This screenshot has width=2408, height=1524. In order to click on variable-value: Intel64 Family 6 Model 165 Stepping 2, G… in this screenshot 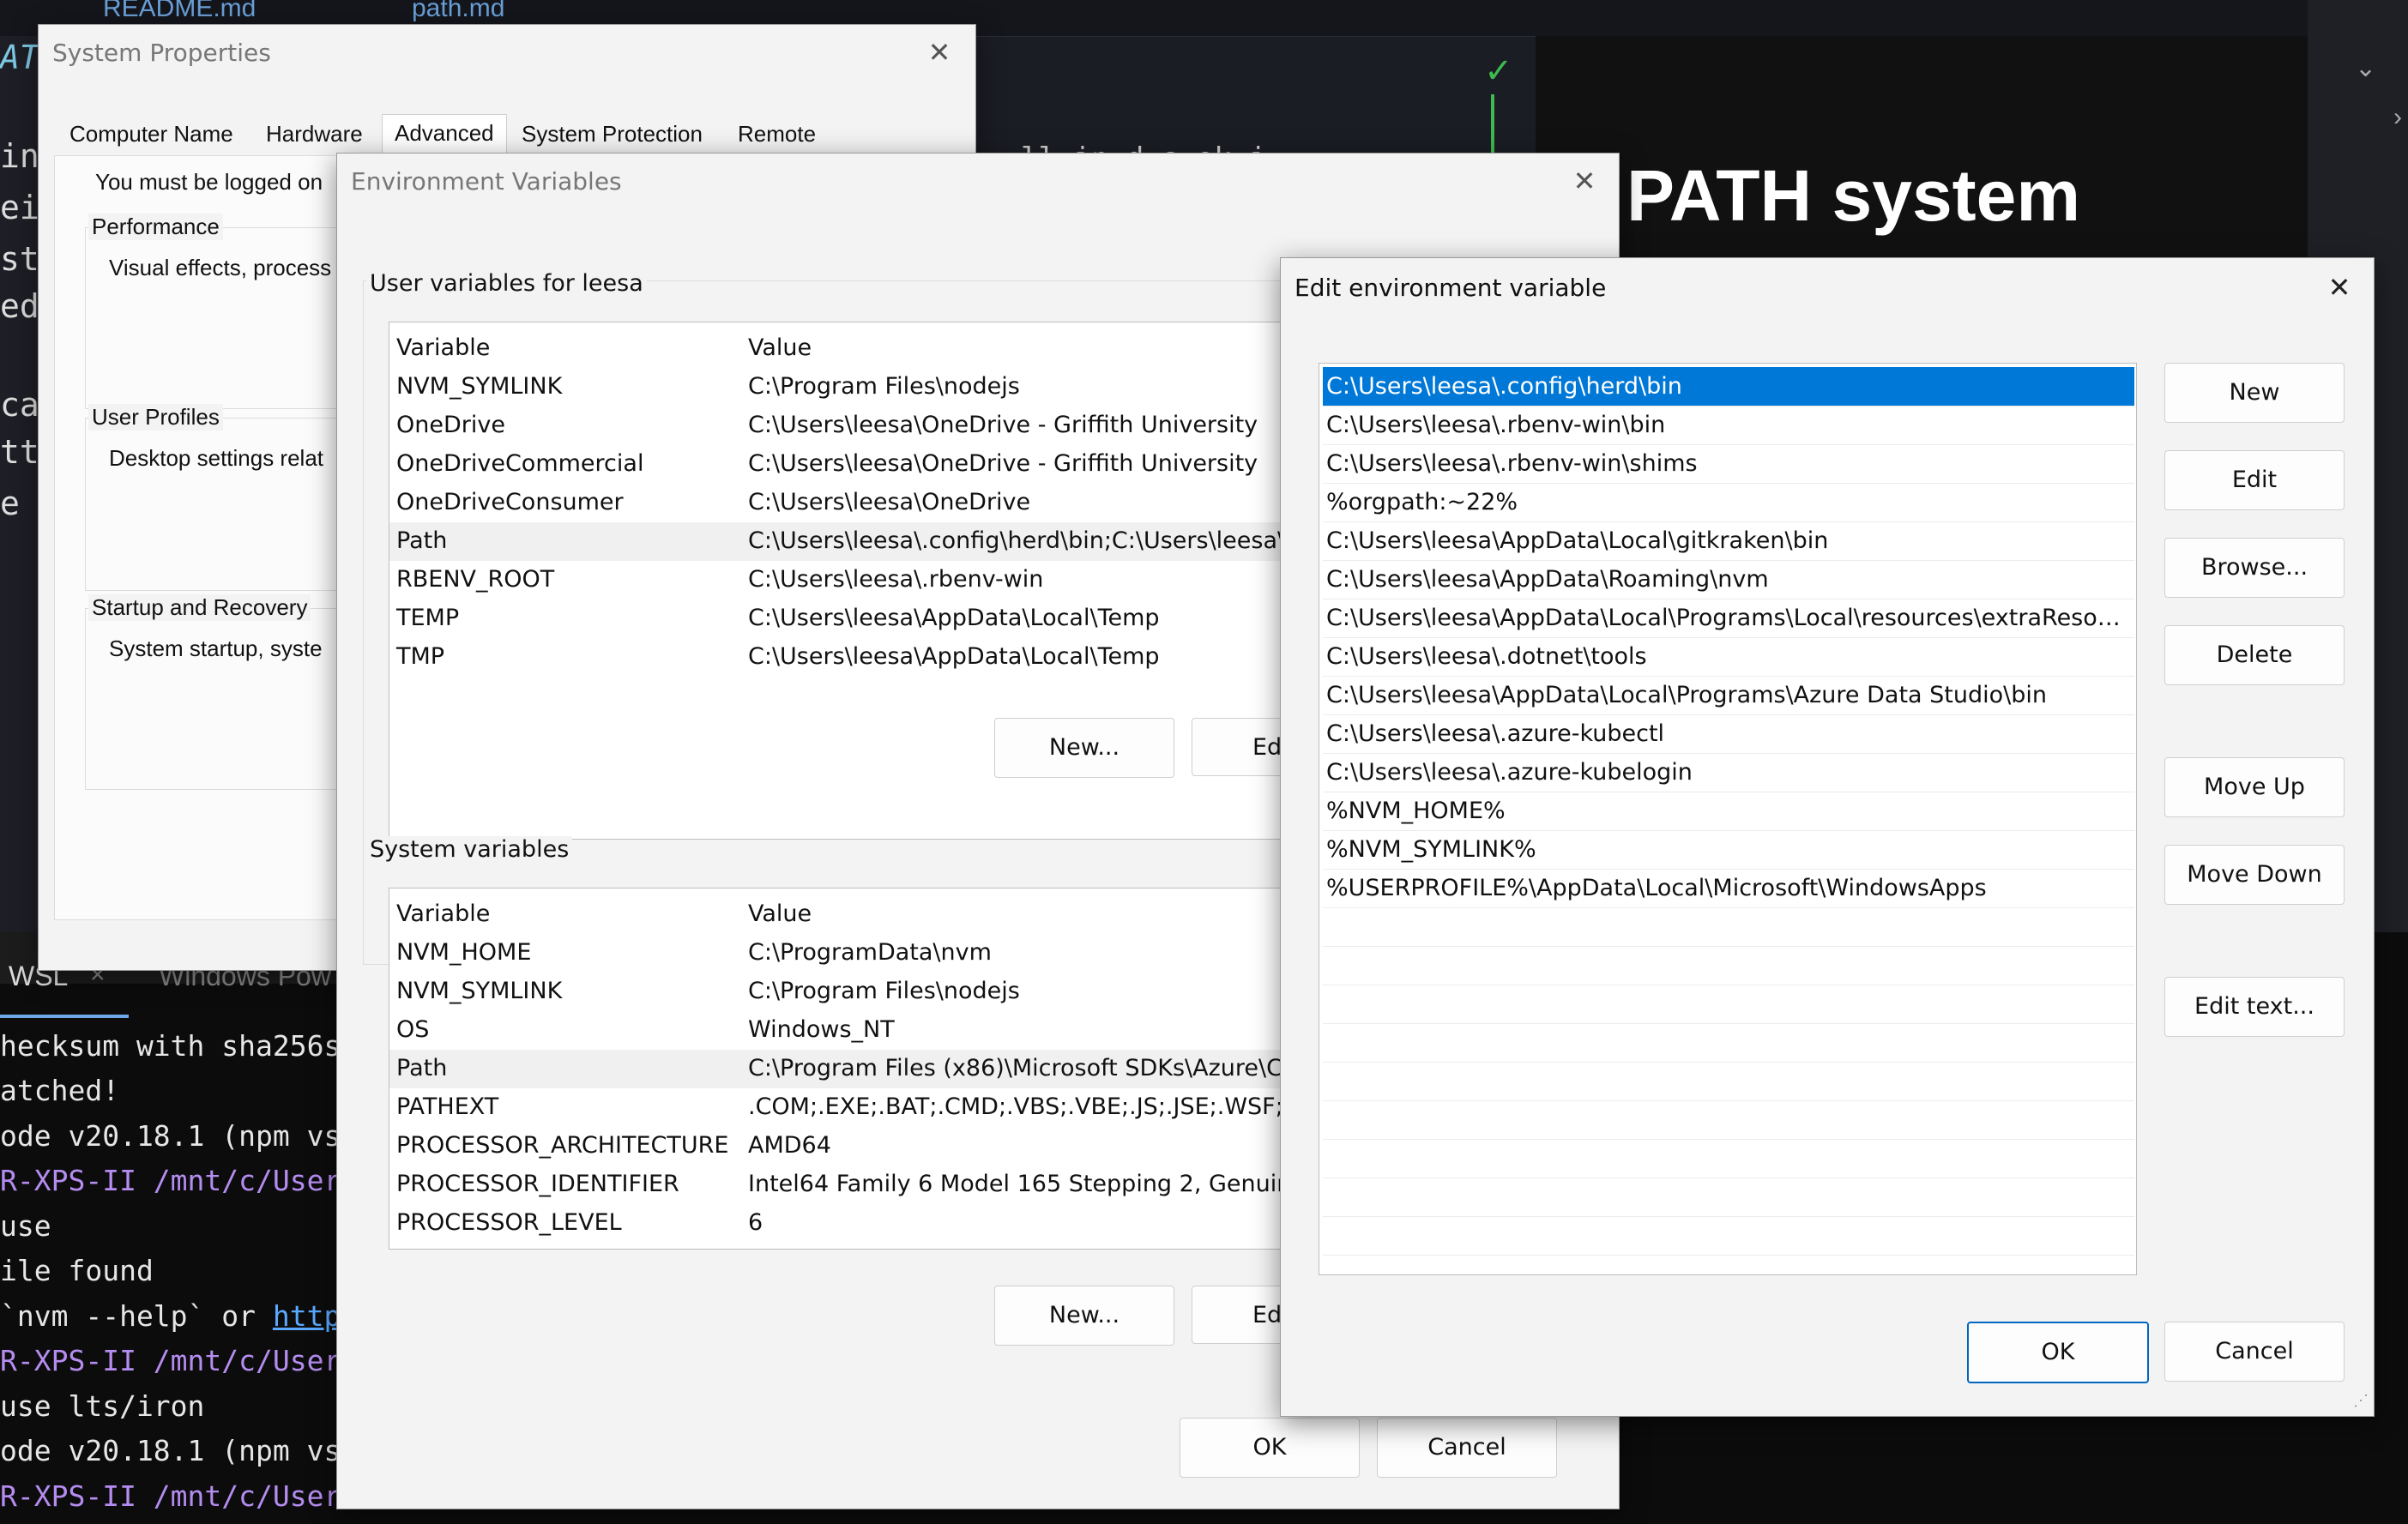, I will do `click(1020, 1184)`.